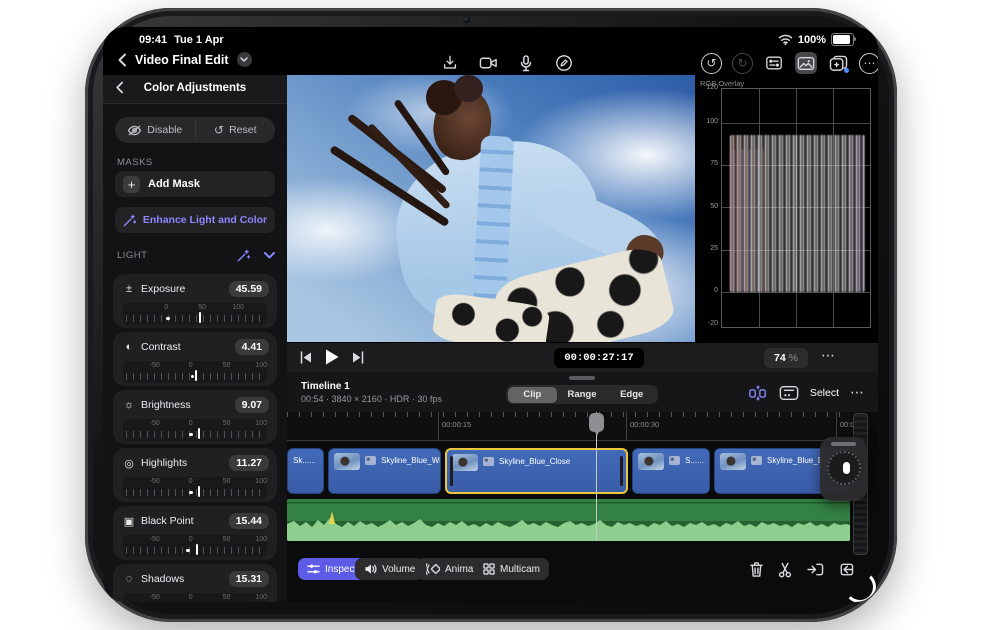  What do you see at coordinates (857, 392) in the screenshot?
I see `timeline-more-button: ⋯` at bounding box center [857, 392].